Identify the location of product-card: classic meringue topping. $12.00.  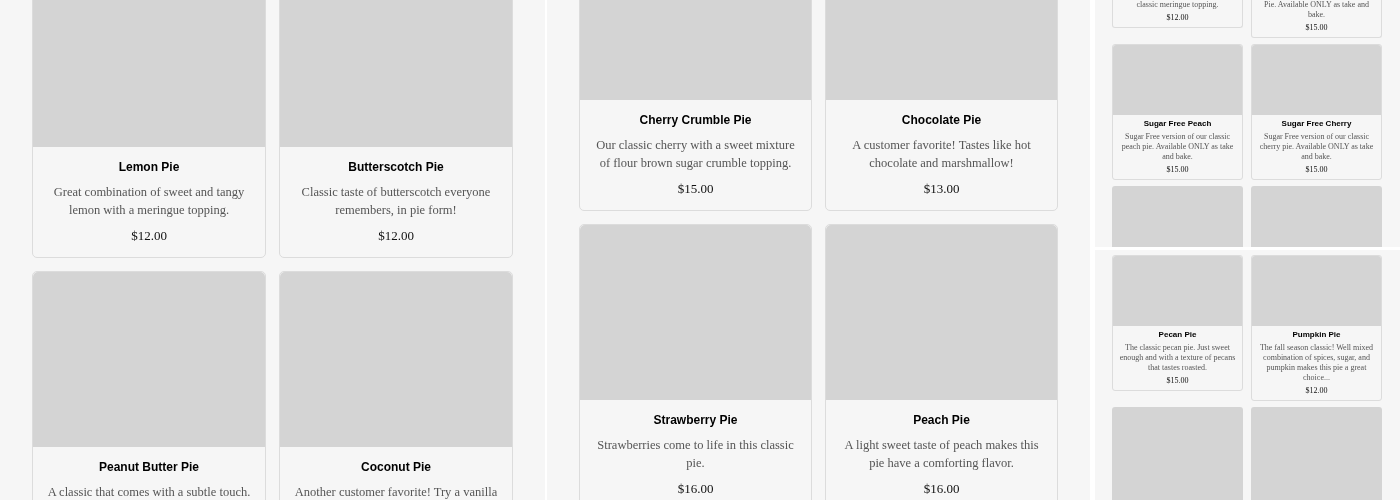
(1177, 14).